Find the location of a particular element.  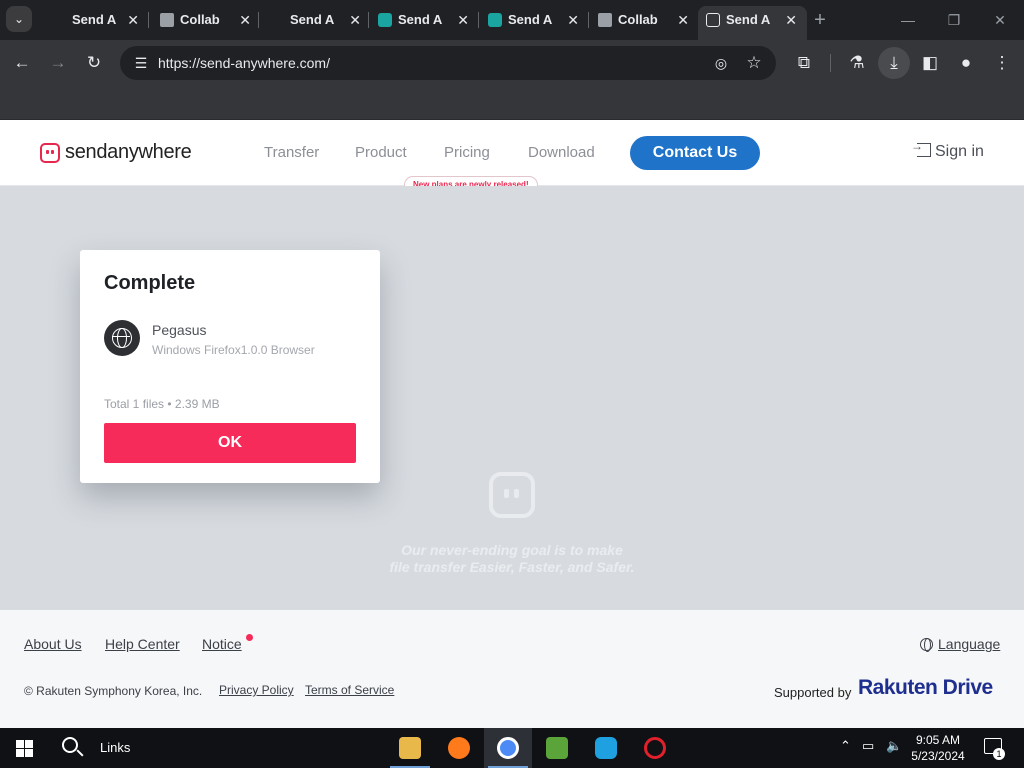

tab-send-anywhere-1: Send A ✕ is located at coordinates (94, 20).